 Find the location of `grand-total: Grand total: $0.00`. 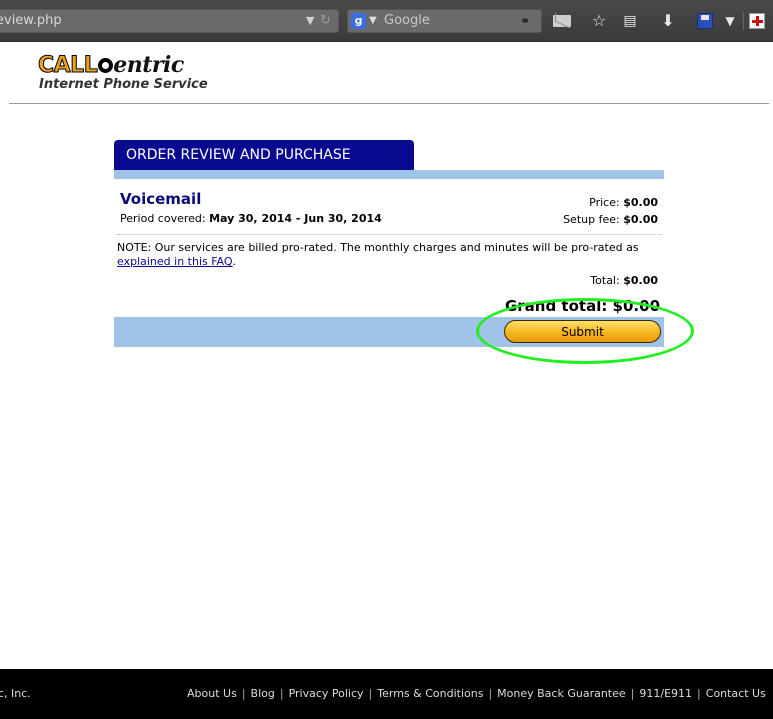

grand-total: Grand total: $0.00 is located at coordinates (582, 306).